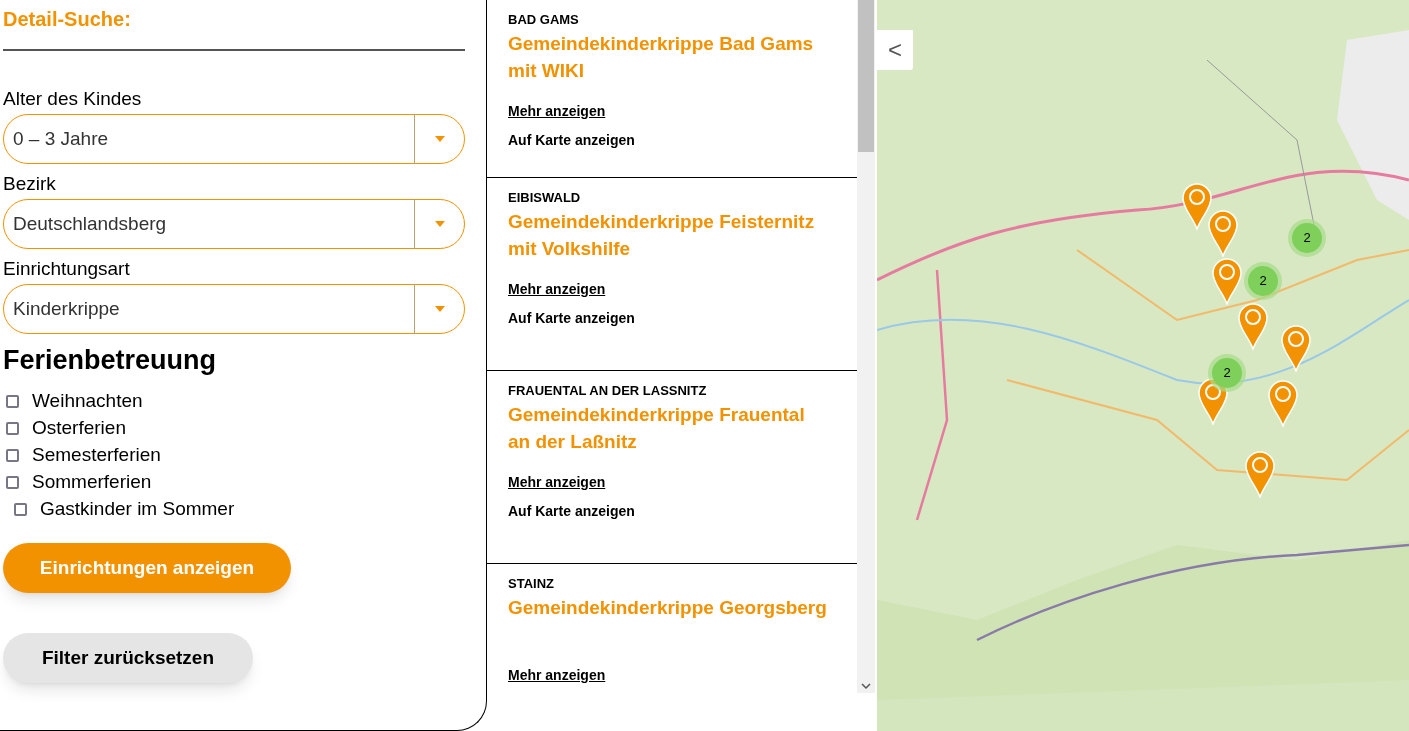 The image size is (1409, 731). I want to click on checkbox-label: Osterferien, so click(79, 428).